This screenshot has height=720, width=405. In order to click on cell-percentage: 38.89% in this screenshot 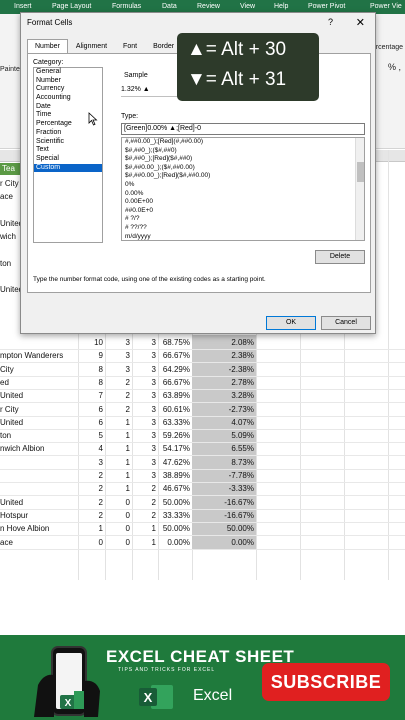, I will do `click(176, 475)`.